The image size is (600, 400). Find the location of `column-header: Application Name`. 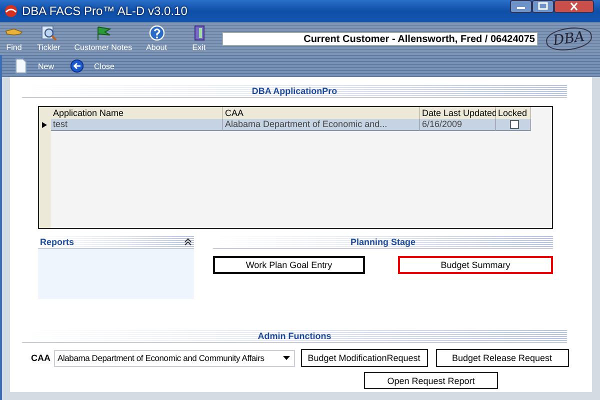

column-header: Application Name is located at coordinates (137, 113).